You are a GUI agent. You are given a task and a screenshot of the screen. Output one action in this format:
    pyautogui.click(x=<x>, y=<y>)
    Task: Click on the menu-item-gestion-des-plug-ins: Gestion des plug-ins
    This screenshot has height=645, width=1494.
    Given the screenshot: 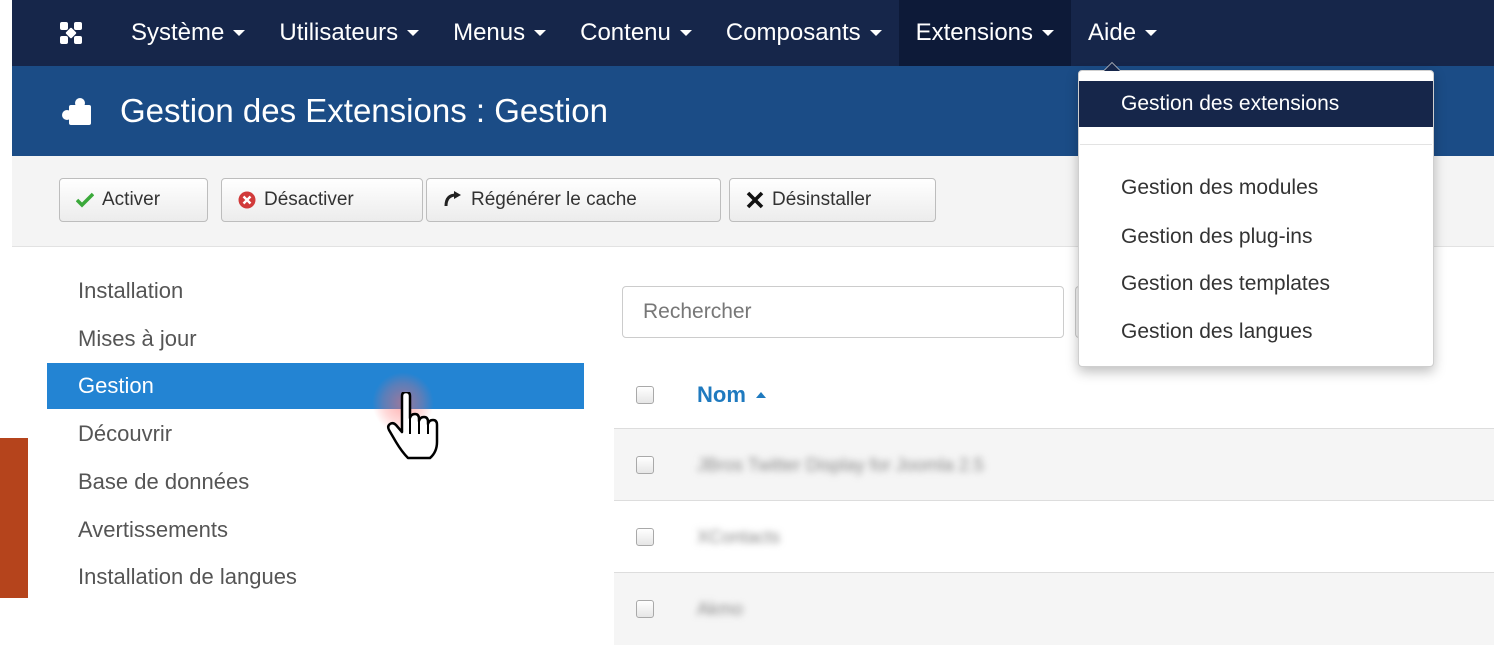 What is the action you would take?
    pyautogui.click(x=1256, y=237)
    